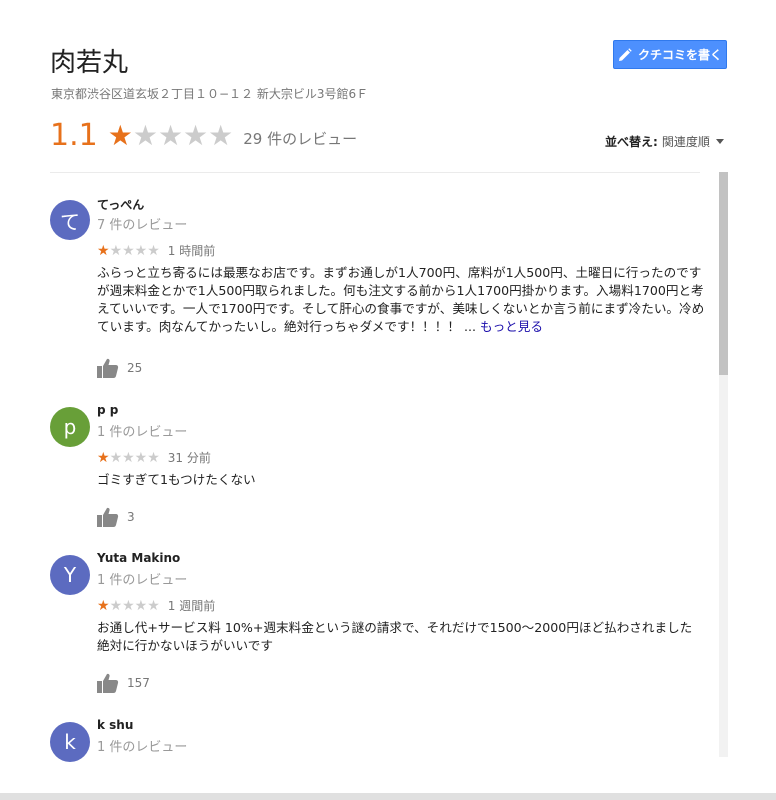 Image resolution: width=776 pixels, height=800 pixels. I want to click on scrollbar-thumb, so click(723, 273).